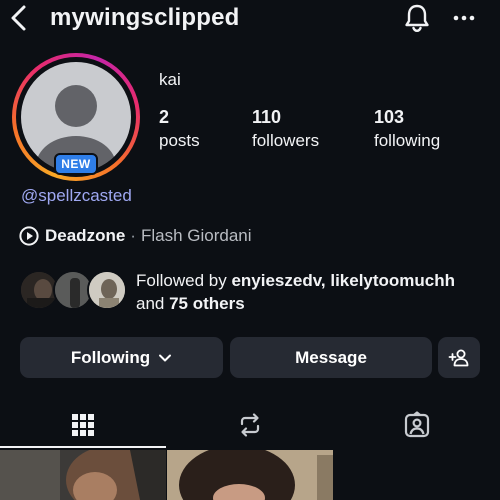 This screenshot has height=500, width=500. What do you see at coordinates (267, 117) in the screenshot?
I see `stat-value: 110` at bounding box center [267, 117].